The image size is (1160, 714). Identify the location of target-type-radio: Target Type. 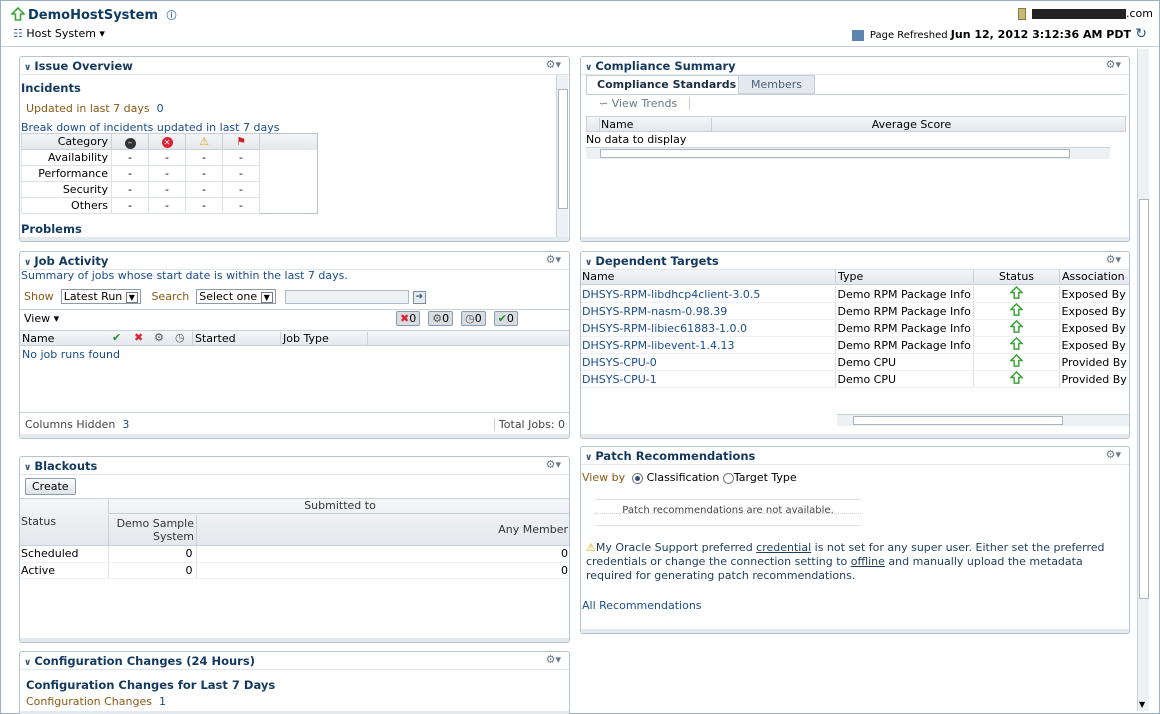
(759, 477).